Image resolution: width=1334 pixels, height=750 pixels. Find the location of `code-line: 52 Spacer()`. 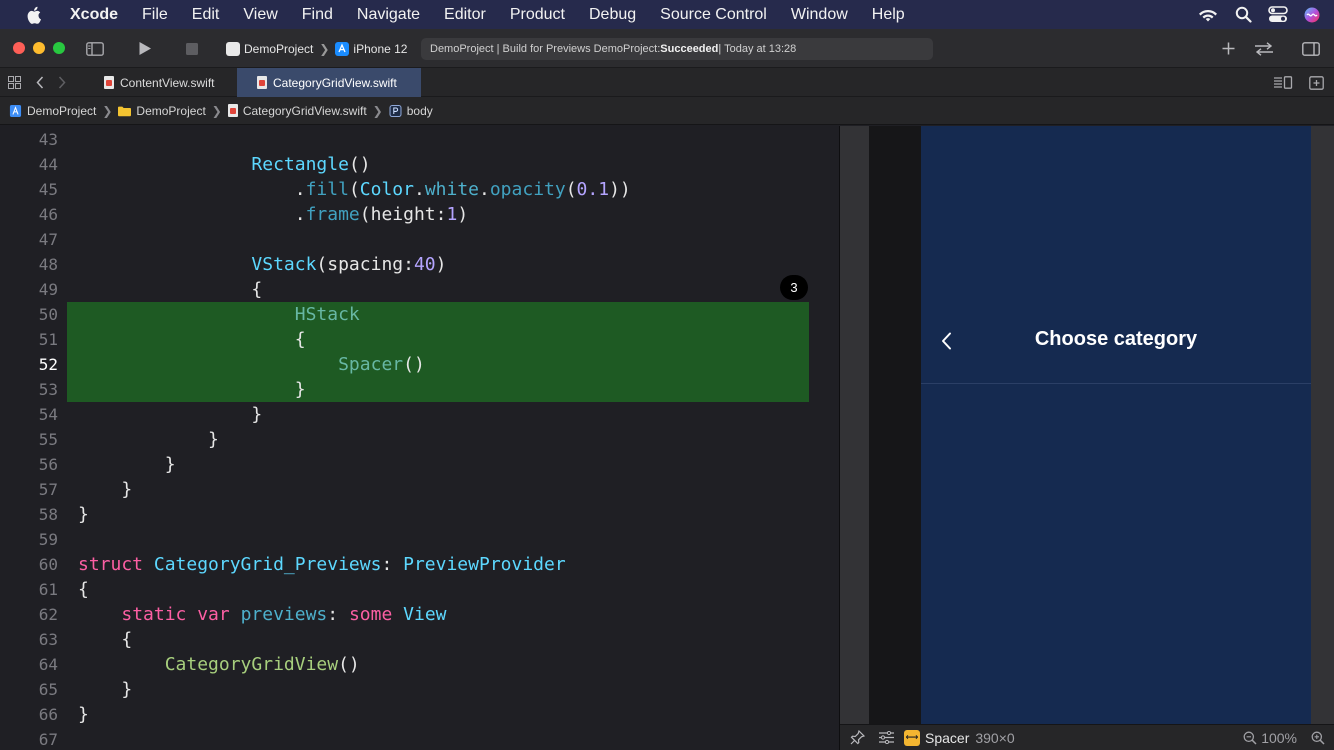

code-line: 52 Spacer() is located at coordinates (419, 364).